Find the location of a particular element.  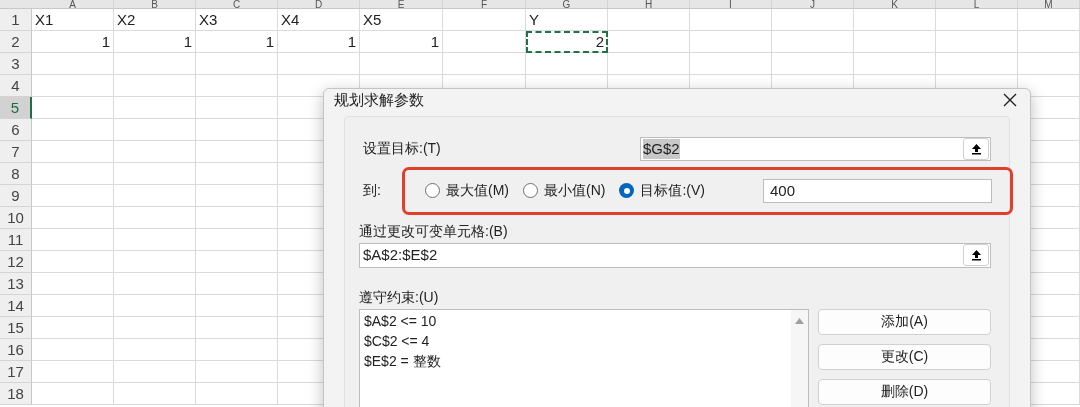

row-header: 8 is located at coordinates (16, 174).